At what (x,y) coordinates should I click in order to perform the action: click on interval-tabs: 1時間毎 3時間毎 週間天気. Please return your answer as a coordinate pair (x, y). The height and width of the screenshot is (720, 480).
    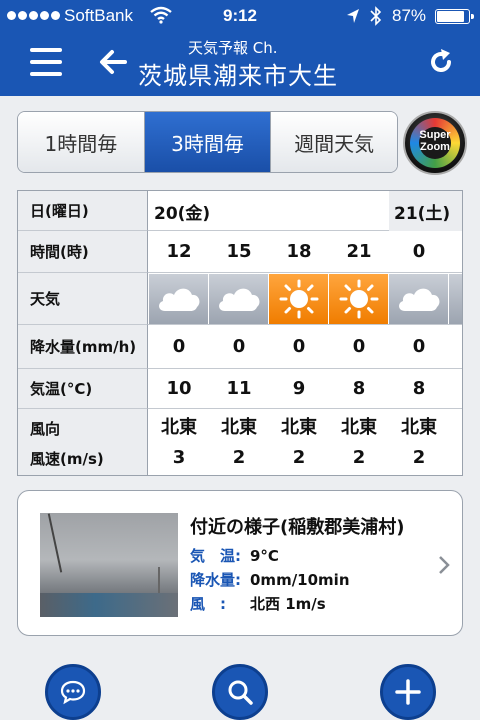
    Looking at the image, I should click on (207, 142).